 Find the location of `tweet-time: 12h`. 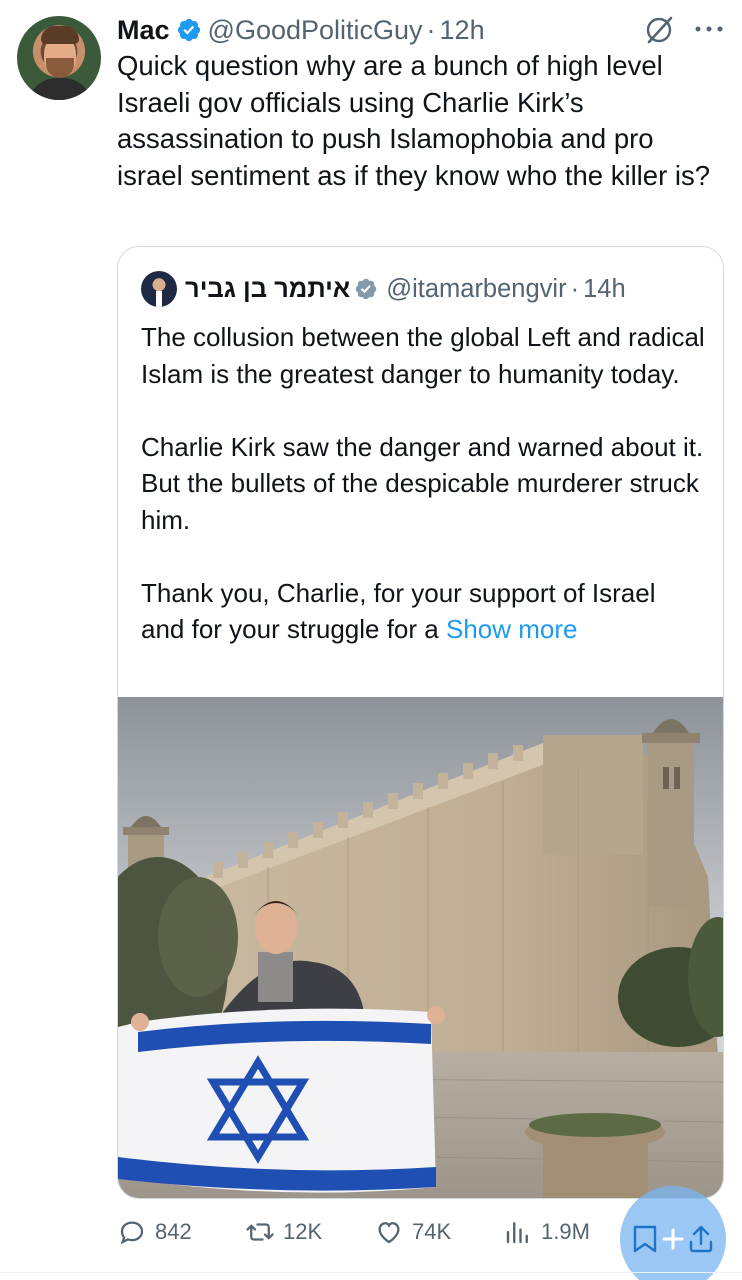

tweet-time: 12h is located at coordinates (462, 30).